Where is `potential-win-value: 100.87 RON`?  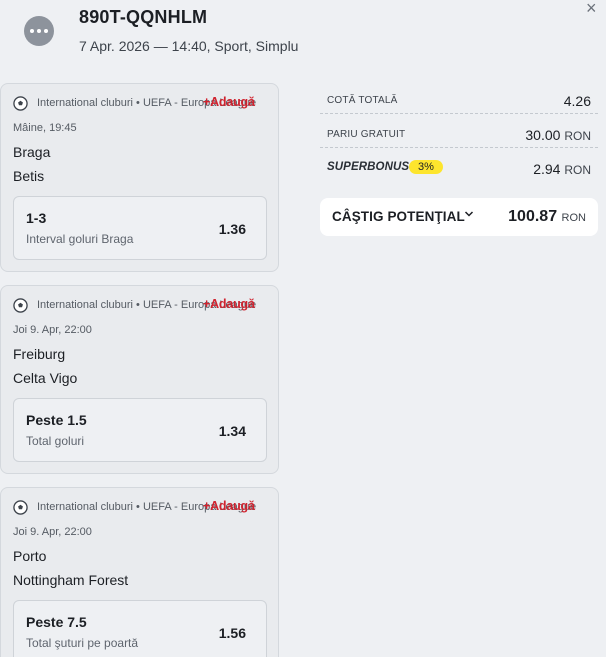
potential-win-value: 100.87 RON is located at coordinates (547, 216).